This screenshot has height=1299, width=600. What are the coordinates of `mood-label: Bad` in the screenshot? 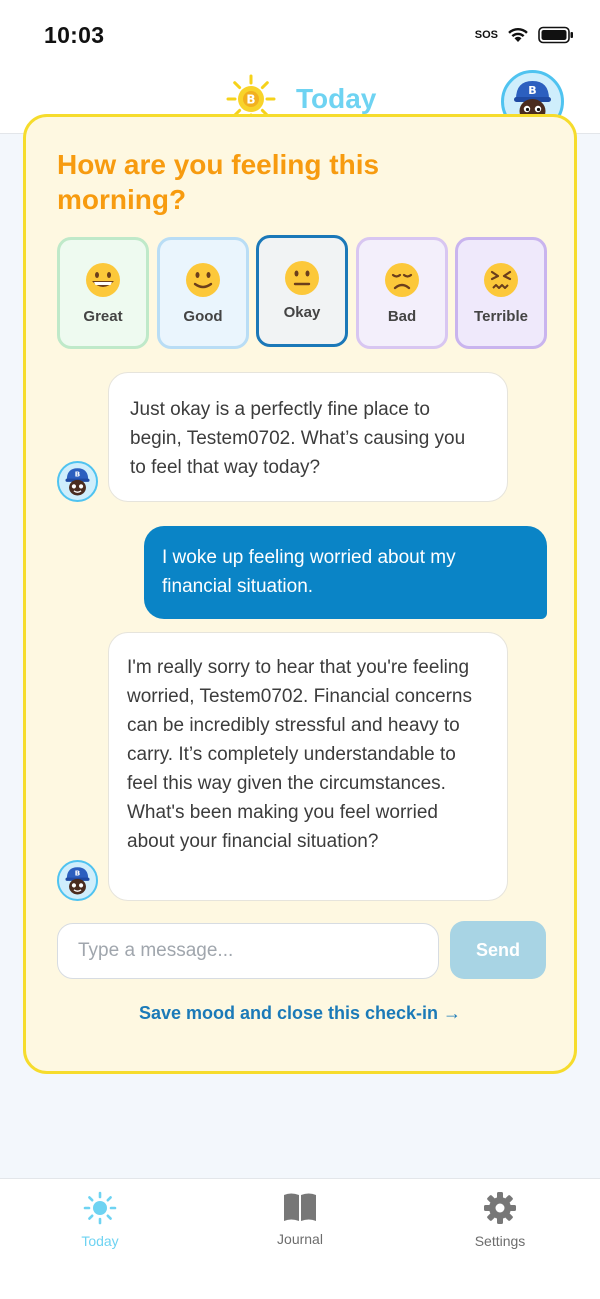 It's located at (402, 316).